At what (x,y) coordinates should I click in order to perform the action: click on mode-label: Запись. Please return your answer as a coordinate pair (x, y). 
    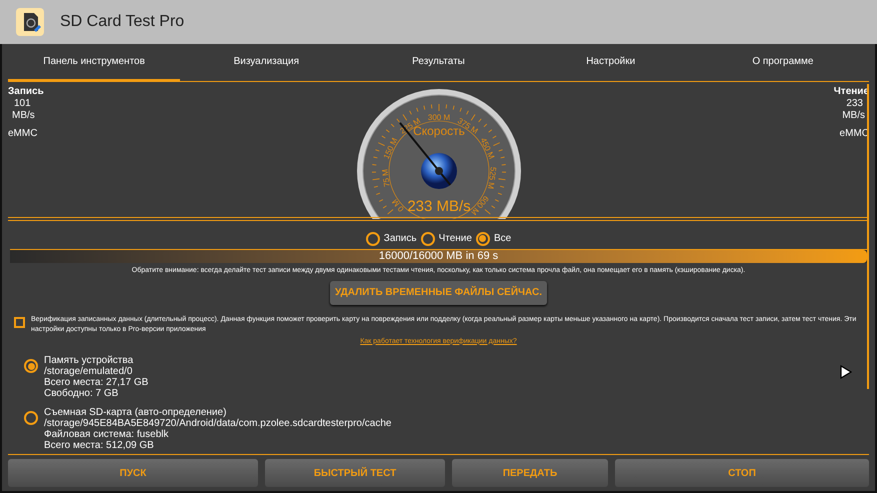
    Looking at the image, I should click on (400, 239).